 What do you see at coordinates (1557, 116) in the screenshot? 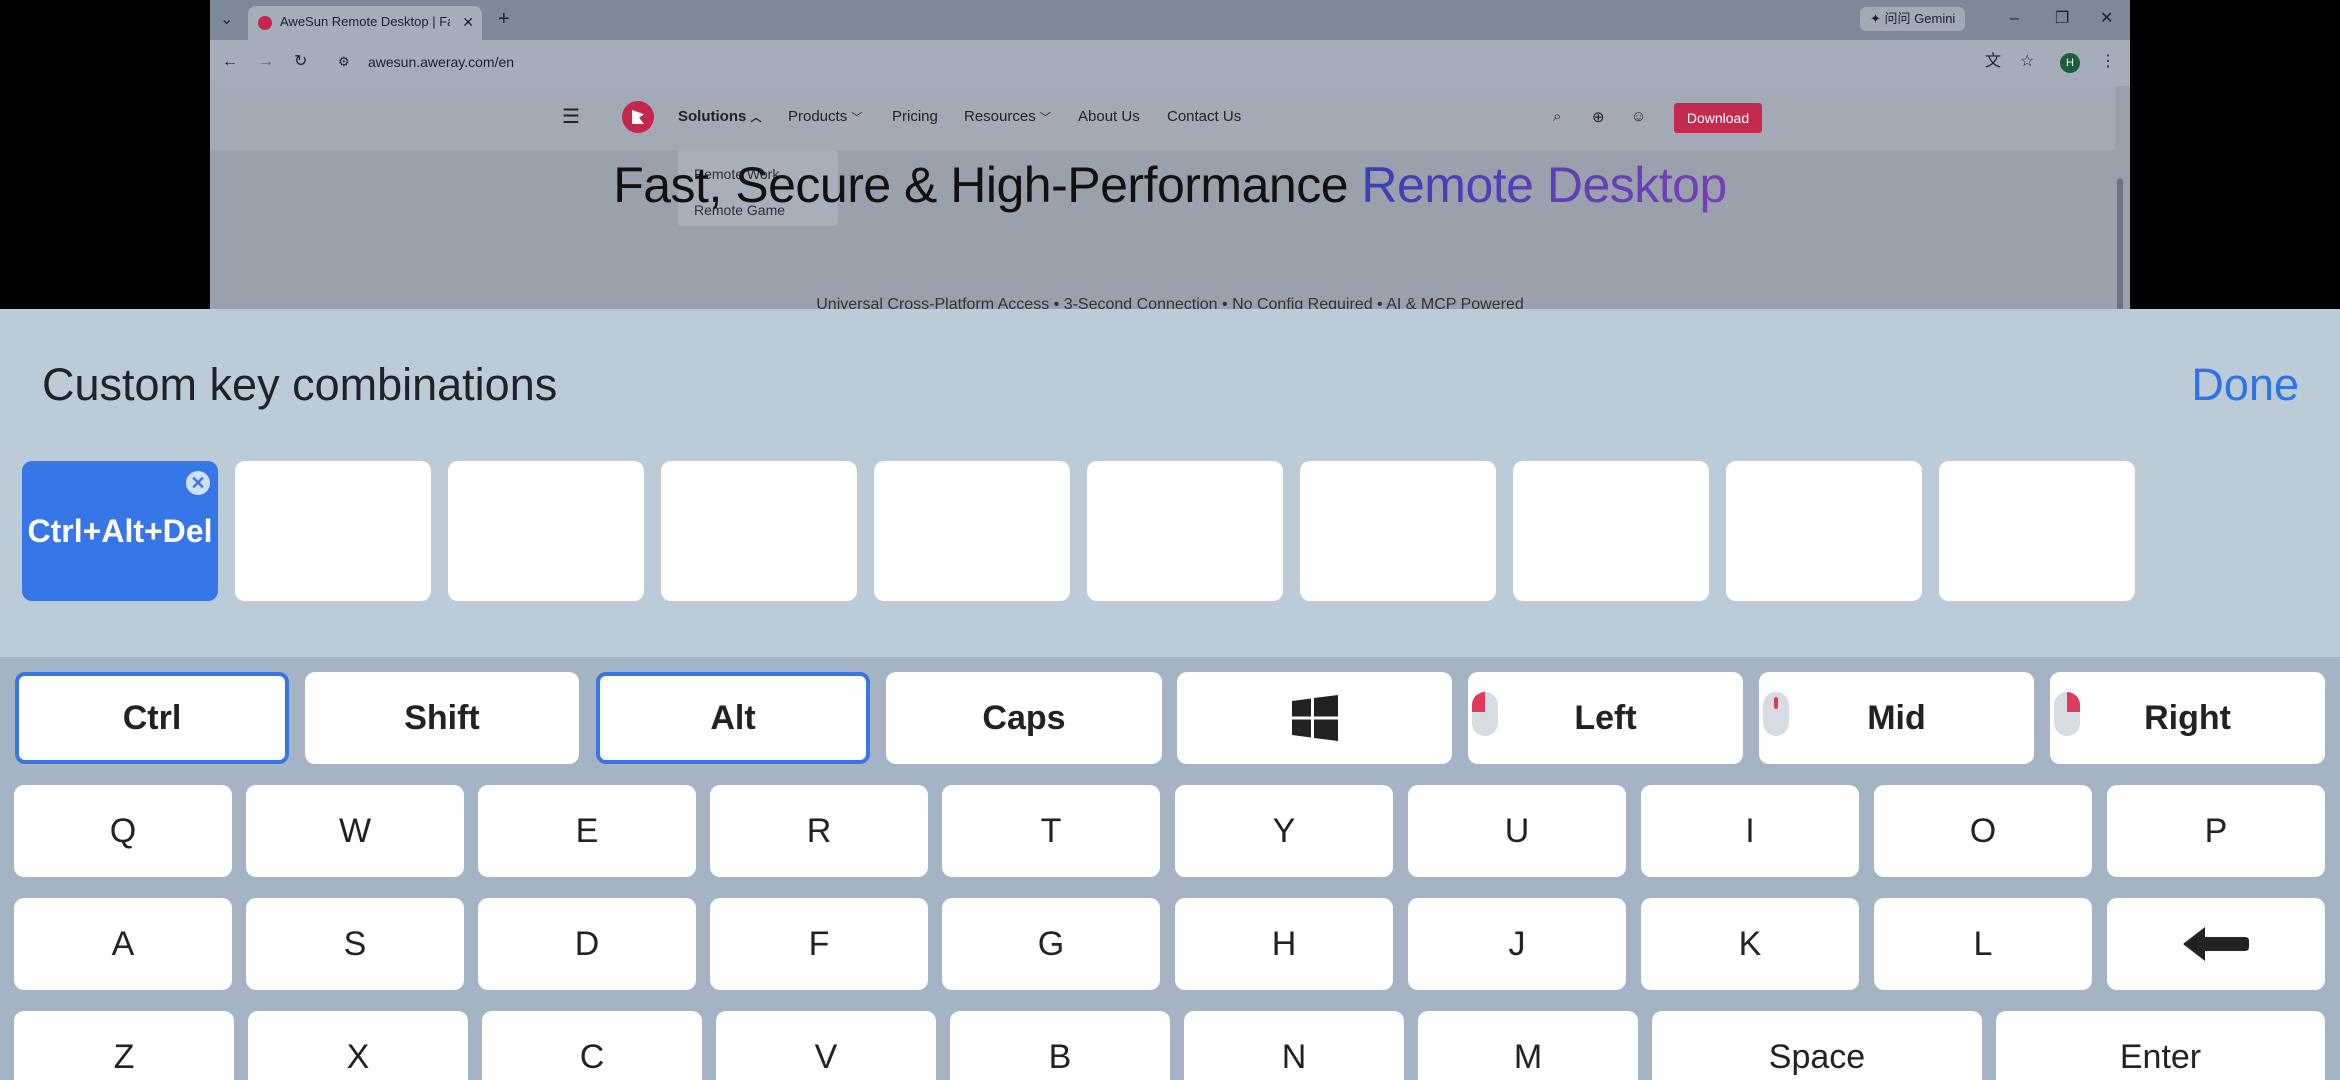
I see `search-icon: ⌕` at bounding box center [1557, 116].